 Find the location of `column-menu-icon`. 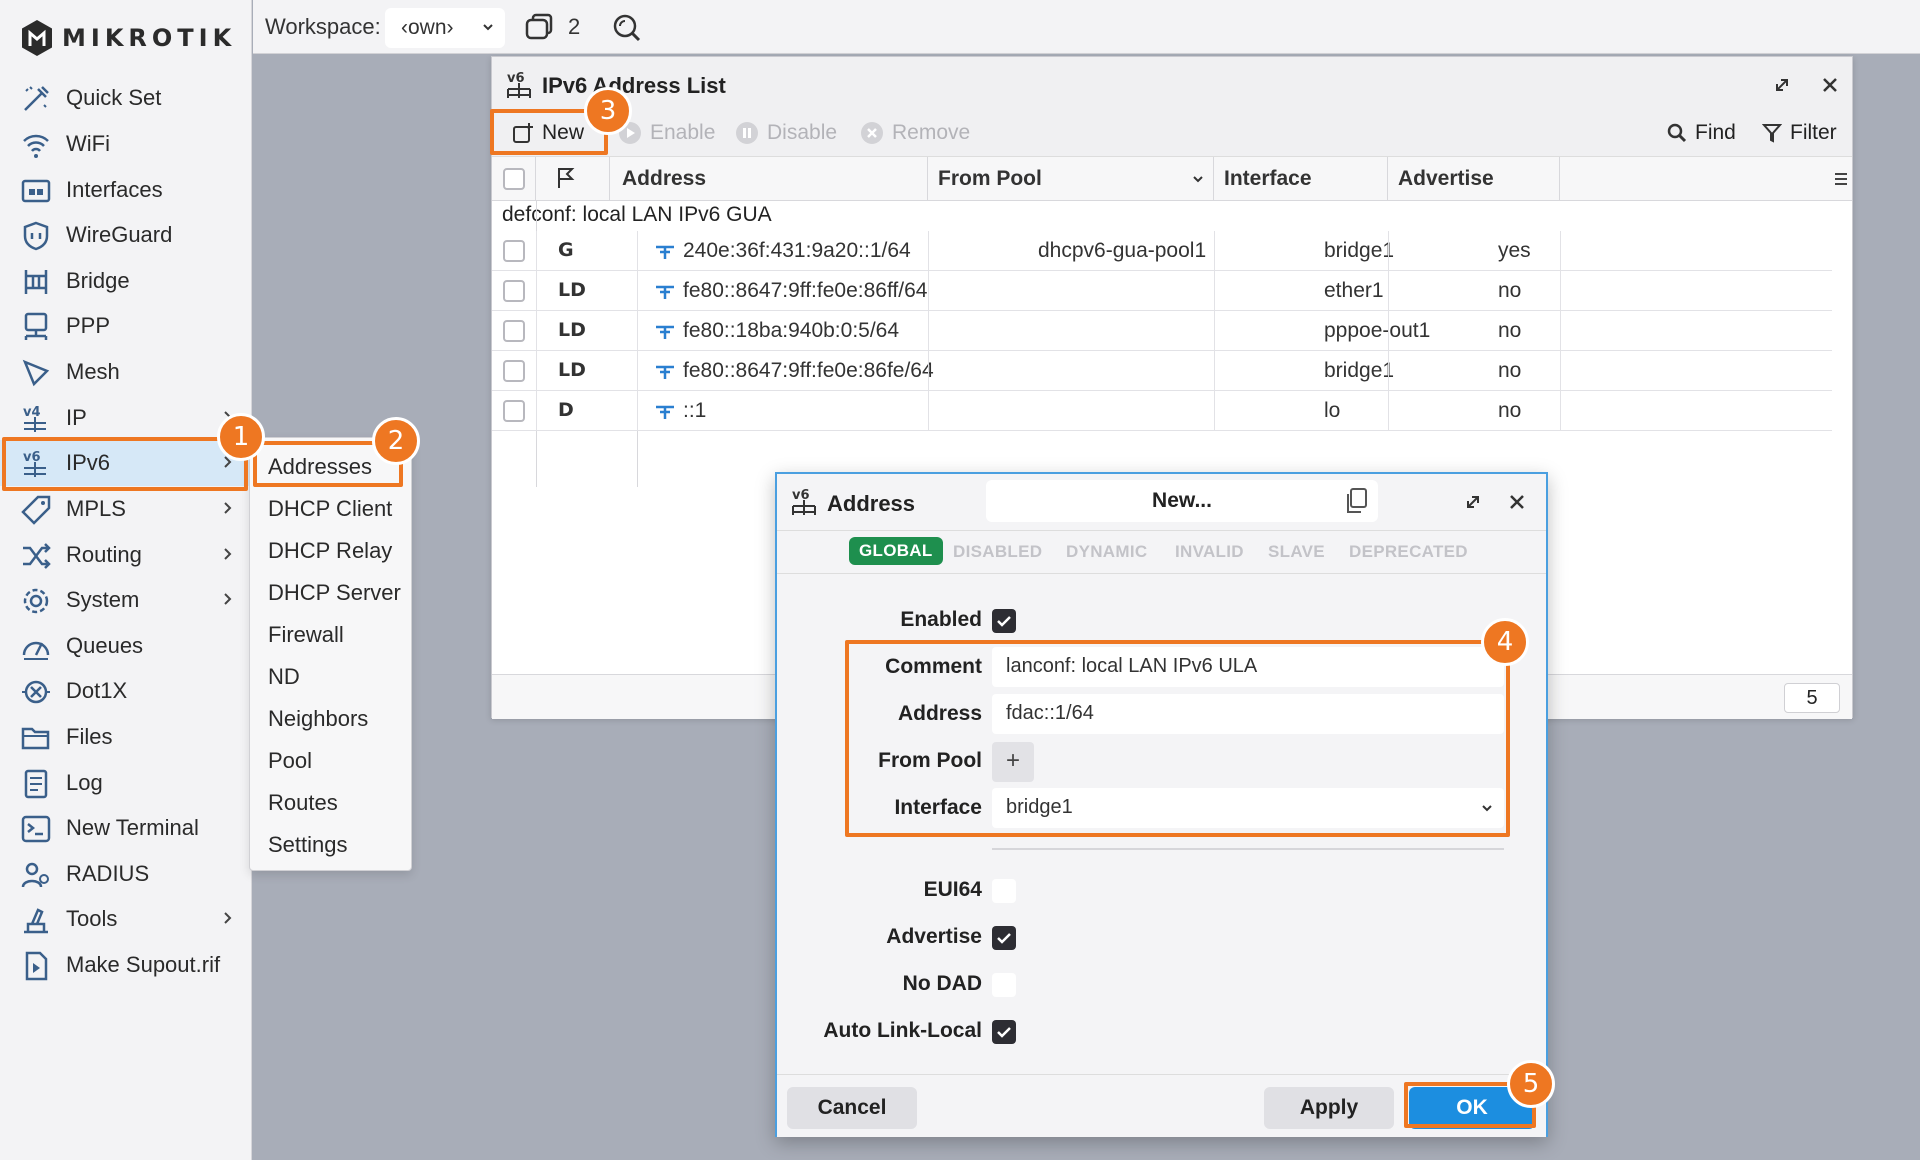

column-menu-icon is located at coordinates (1841, 179).